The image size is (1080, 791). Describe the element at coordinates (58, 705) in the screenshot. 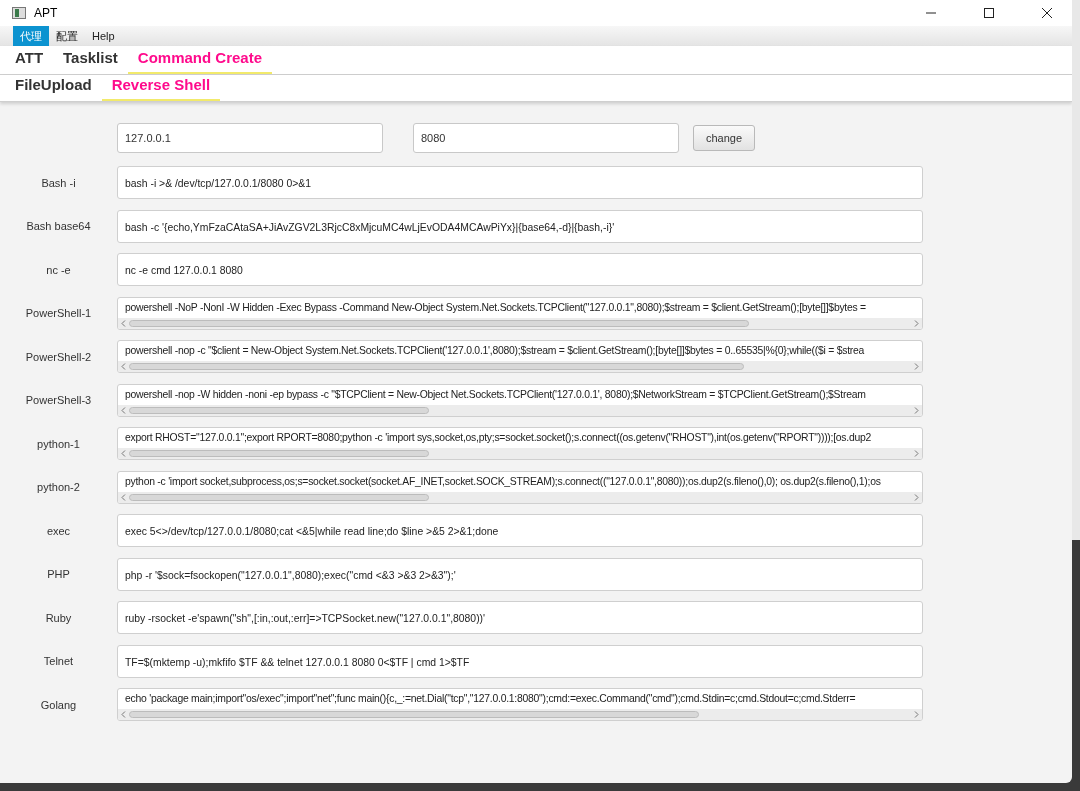

I see `row-label: Golang` at that location.